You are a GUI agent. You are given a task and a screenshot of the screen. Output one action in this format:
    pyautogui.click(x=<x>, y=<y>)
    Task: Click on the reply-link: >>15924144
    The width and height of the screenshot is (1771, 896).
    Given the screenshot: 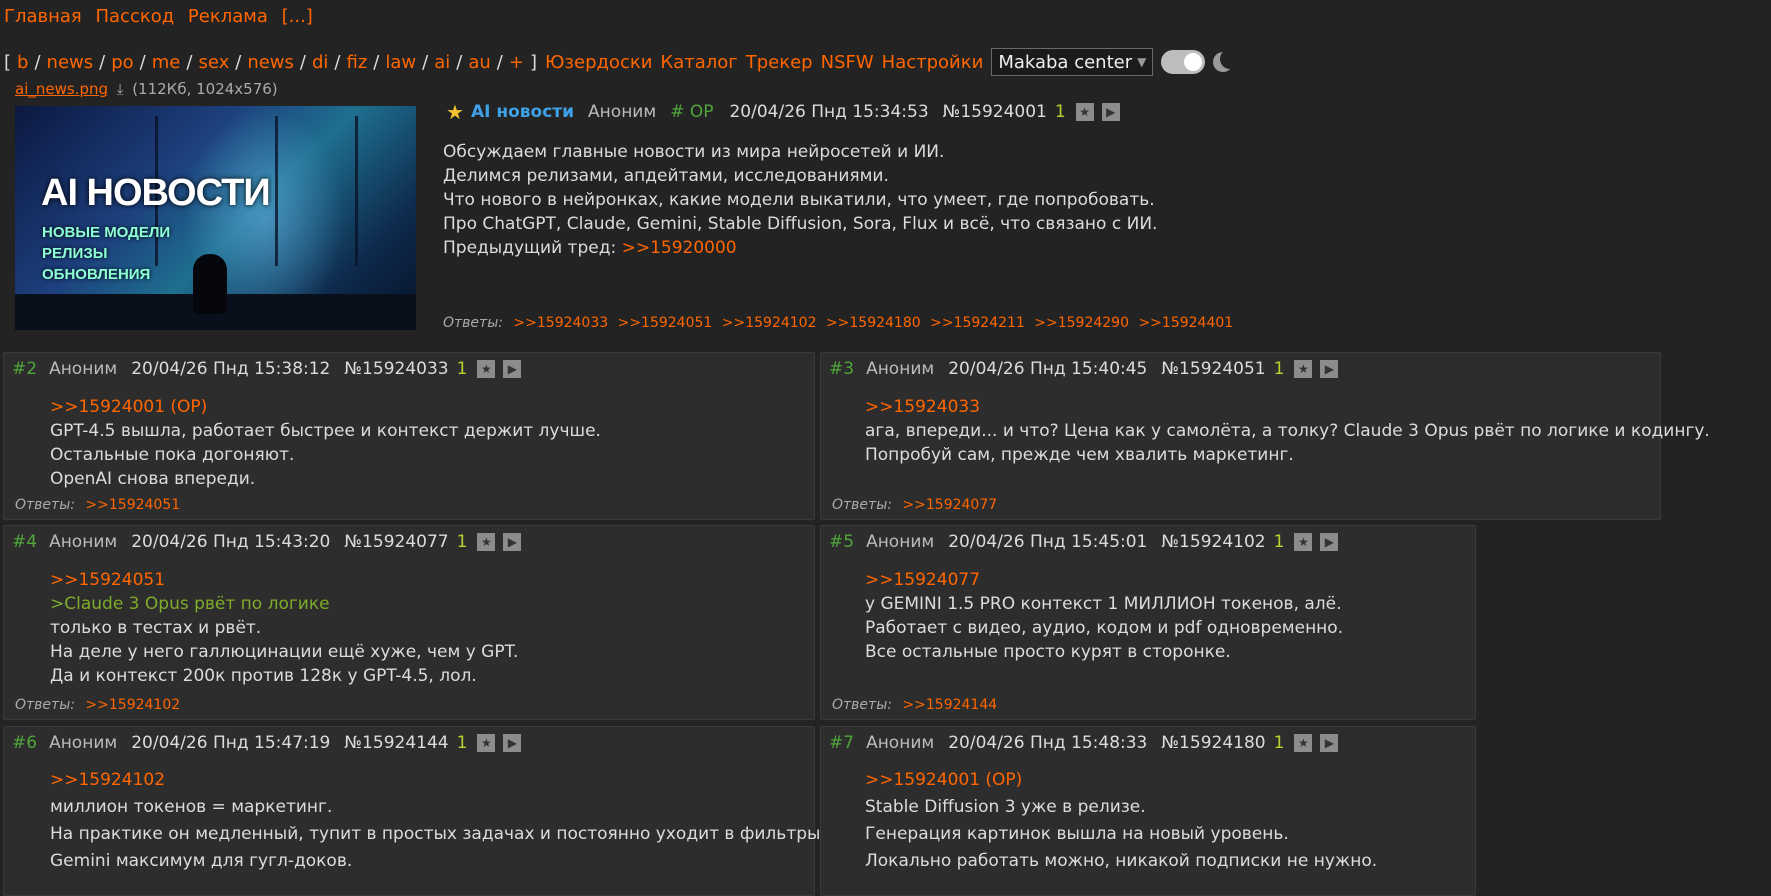 What is the action you would take?
    pyautogui.click(x=949, y=705)
    